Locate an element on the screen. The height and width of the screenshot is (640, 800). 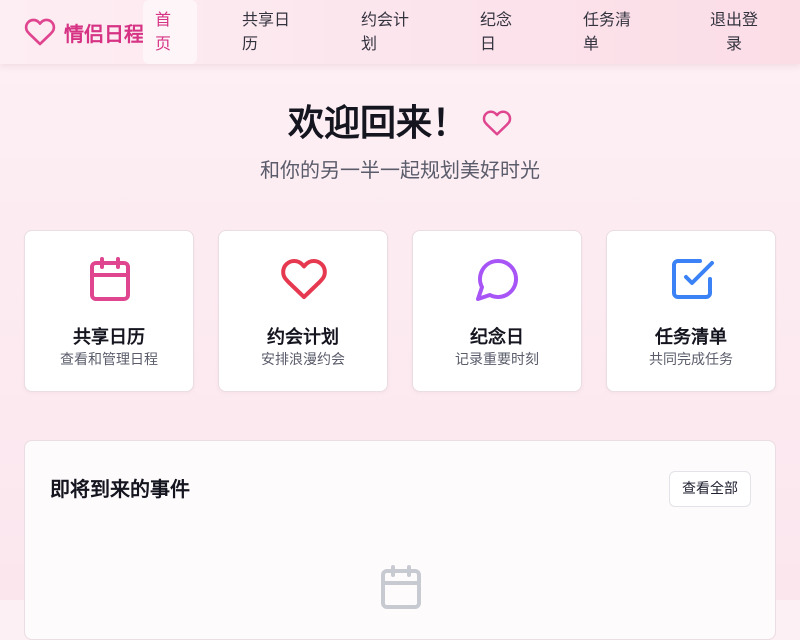
view-all-button: 查看全部 is located at coordinates (710, 489).